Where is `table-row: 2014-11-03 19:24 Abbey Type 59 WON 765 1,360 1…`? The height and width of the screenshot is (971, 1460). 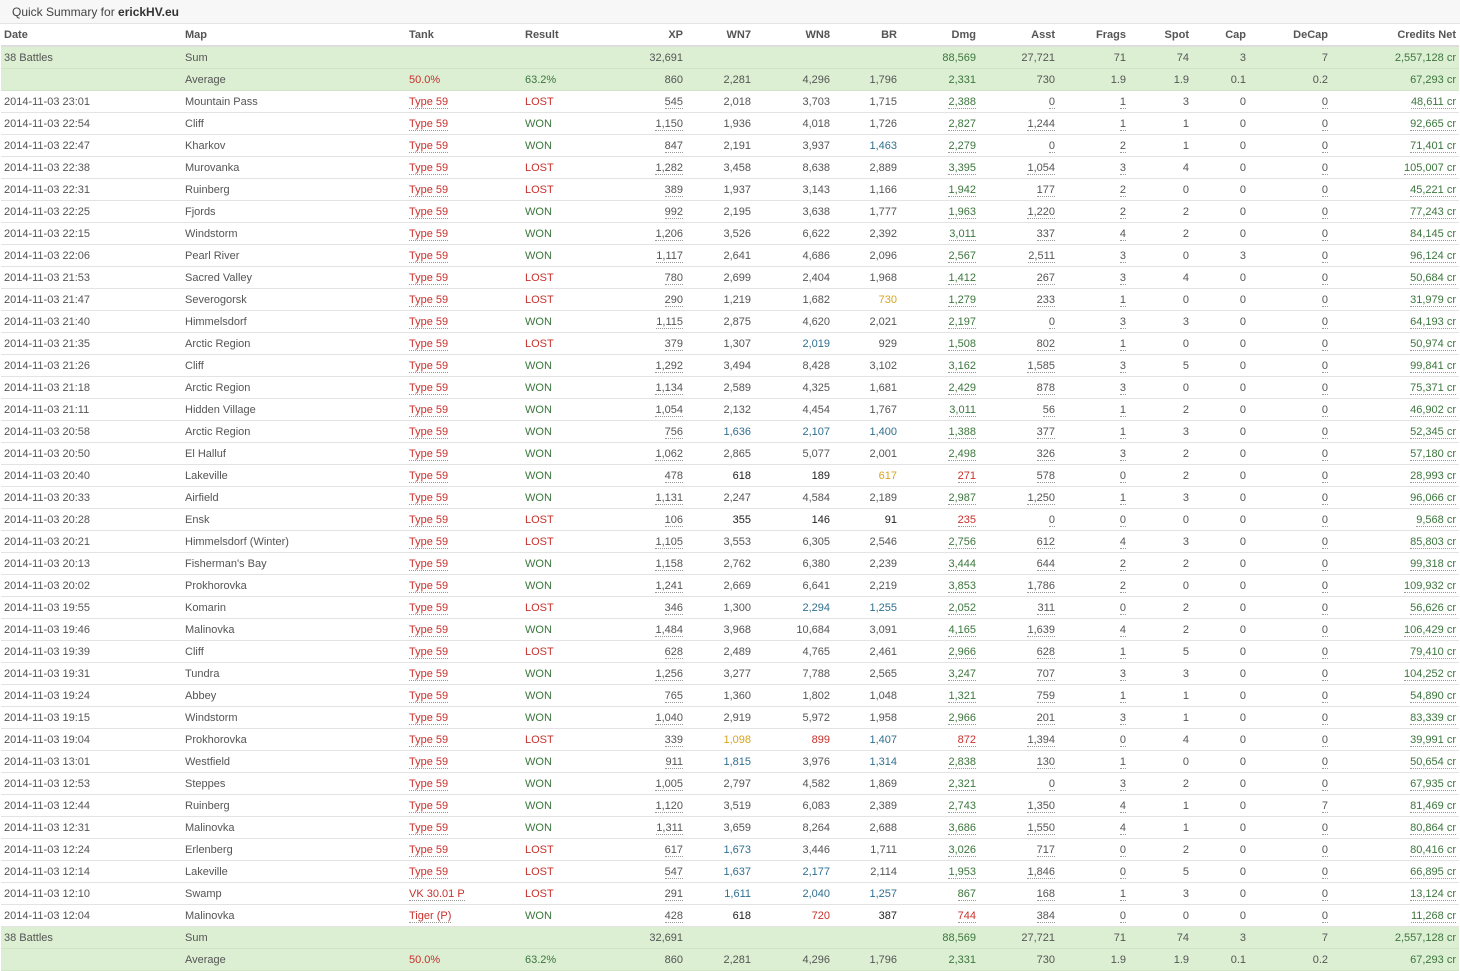
table-row: 2014-11-03 19:24 Abbey Type 59 WON 765 1,360 1… is located at coordinates (730, 695).